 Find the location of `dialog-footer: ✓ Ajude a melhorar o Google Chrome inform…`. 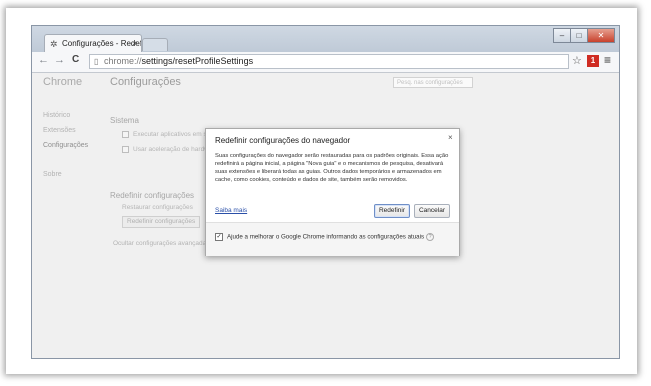

dialog-footer: ✓ Ajude a melhorar o Google Chrome inform… is located at coordinates (332, 239).